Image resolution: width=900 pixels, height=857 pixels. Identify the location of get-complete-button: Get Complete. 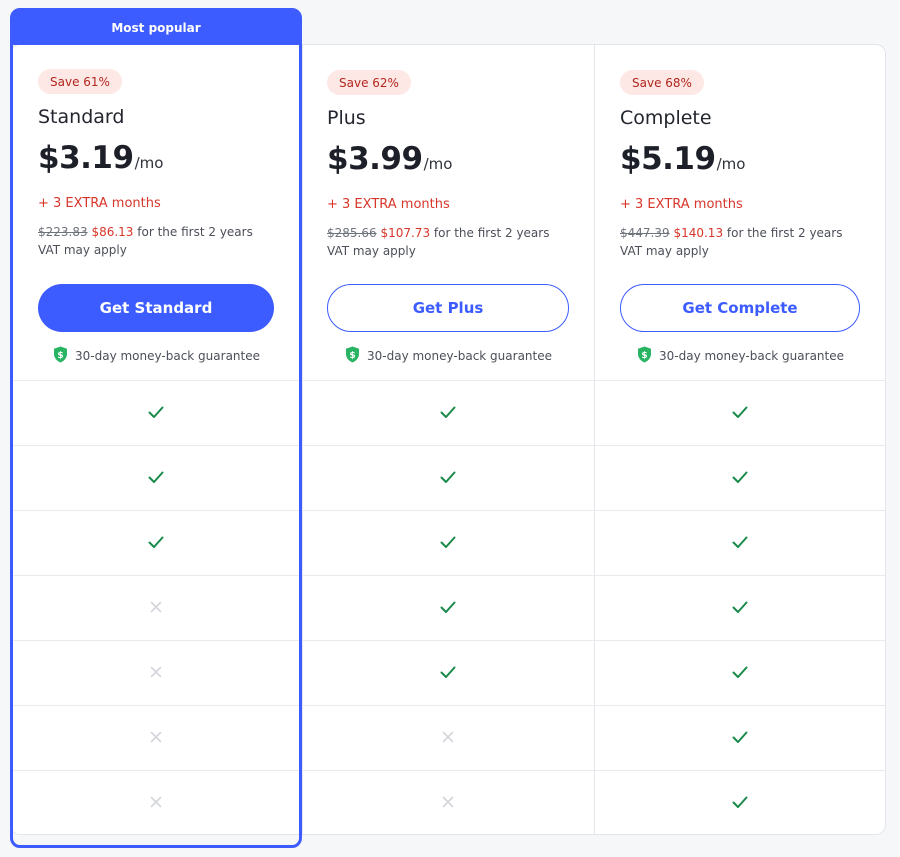
(740, 308).